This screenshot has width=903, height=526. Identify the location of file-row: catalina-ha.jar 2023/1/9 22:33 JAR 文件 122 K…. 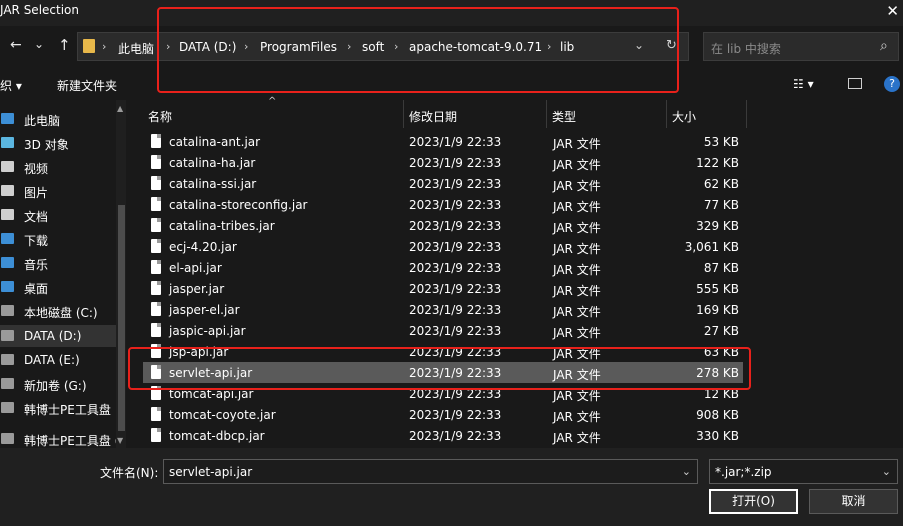
(443, 162).